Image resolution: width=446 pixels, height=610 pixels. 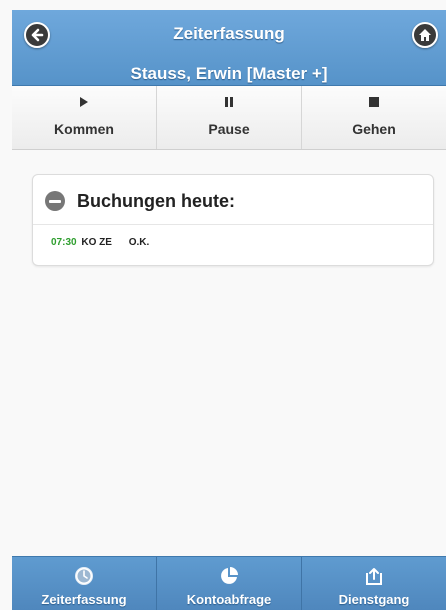 I want to click on booking-status: O.K., so click(x=139, y=242).